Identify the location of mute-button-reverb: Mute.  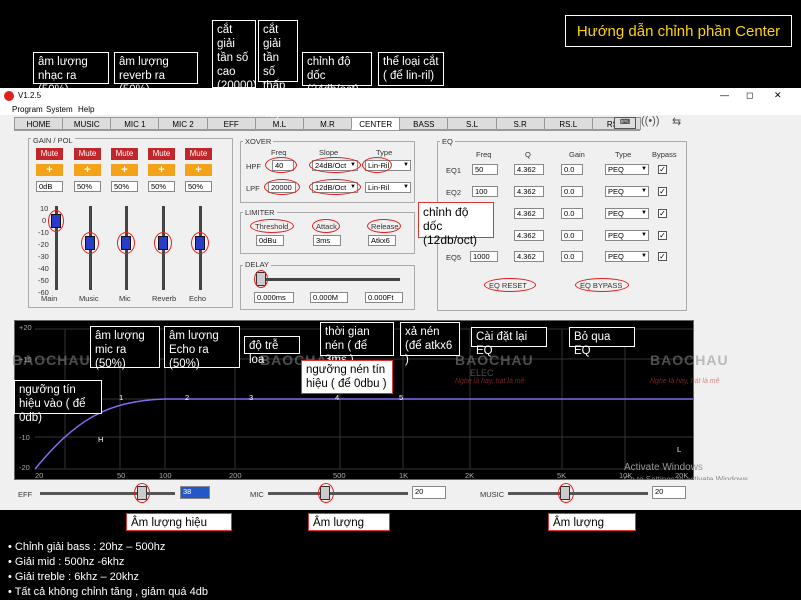
(161, 154).